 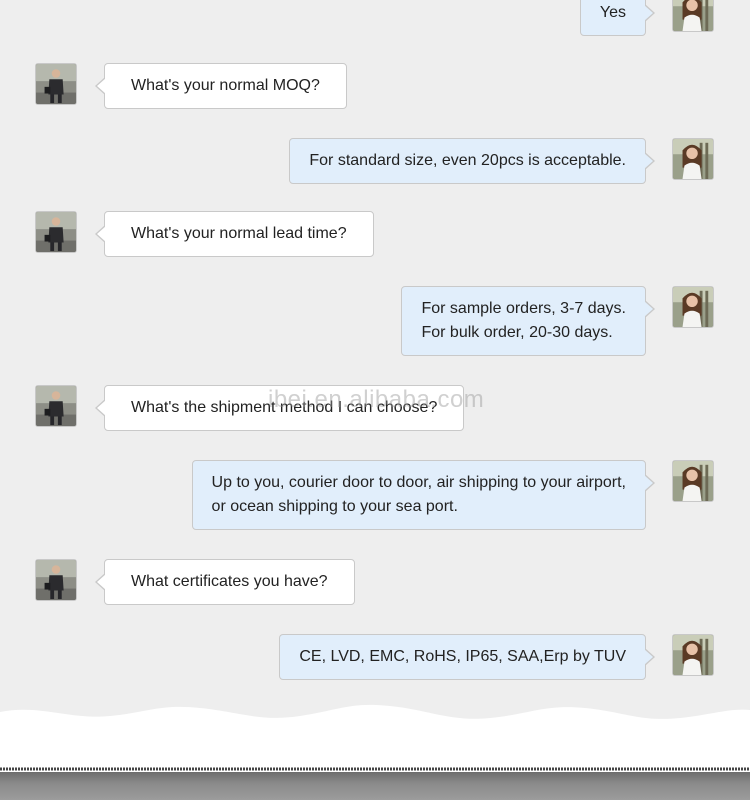 I want to click on buyer-message-bubble: What certificates you have?, so click(x=225, y=582).